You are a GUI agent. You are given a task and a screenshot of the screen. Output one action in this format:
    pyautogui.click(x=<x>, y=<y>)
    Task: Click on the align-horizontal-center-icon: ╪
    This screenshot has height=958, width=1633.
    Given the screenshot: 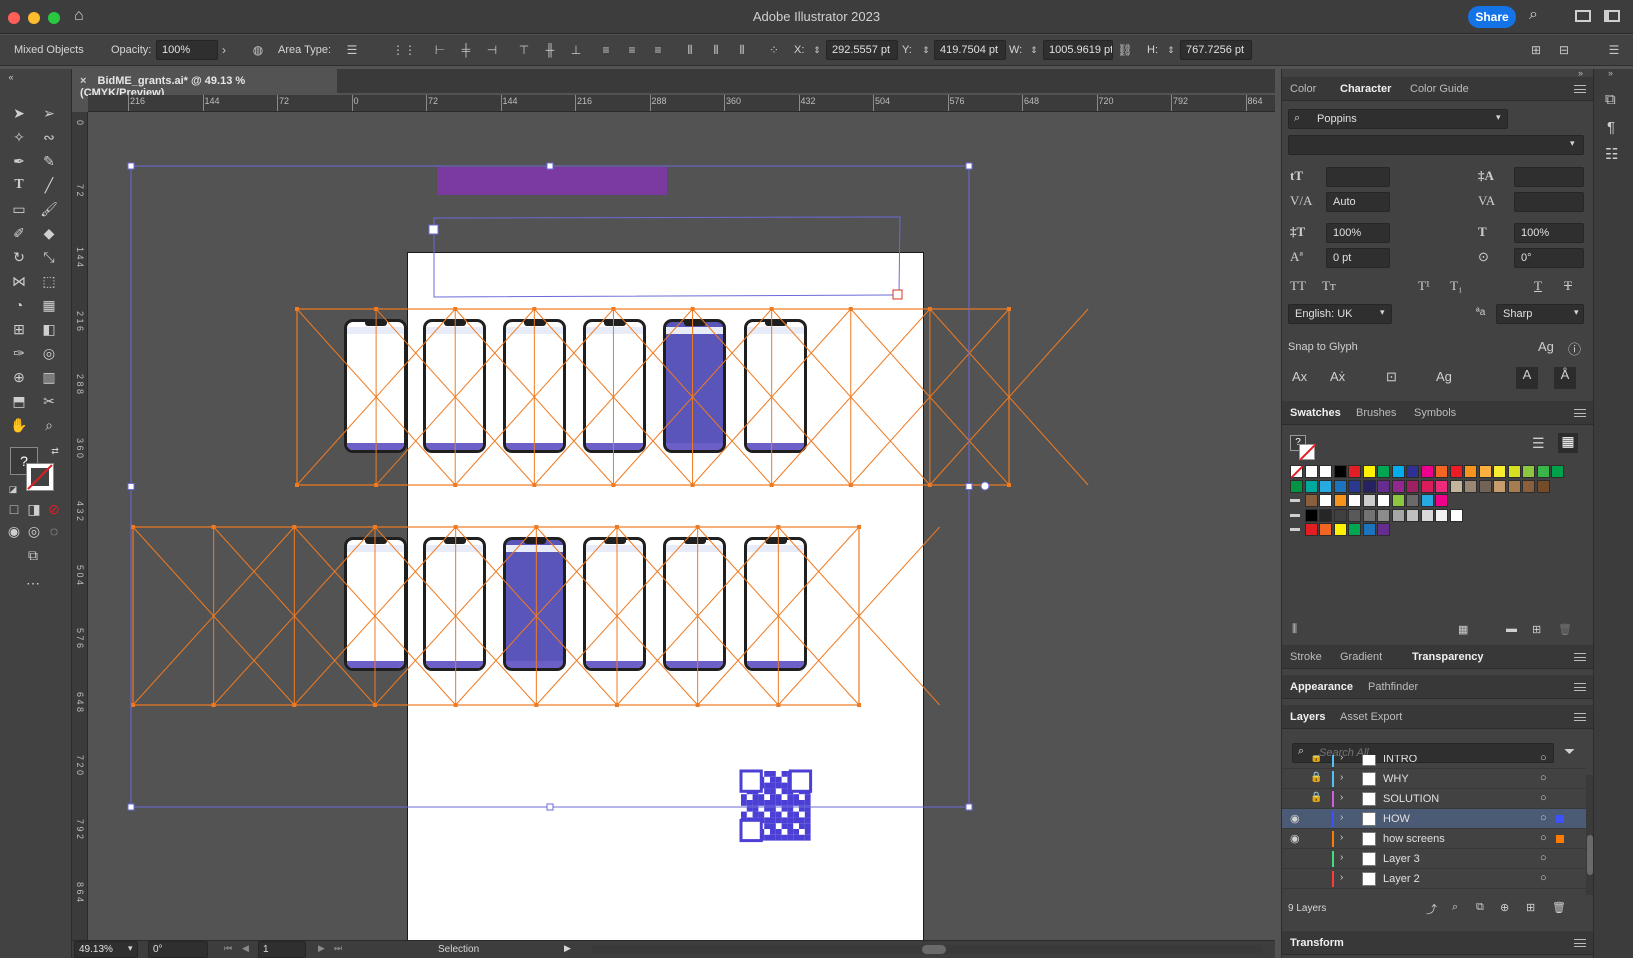 What is the action you would take?
    pyautogui.click(x=466, y=50)
    